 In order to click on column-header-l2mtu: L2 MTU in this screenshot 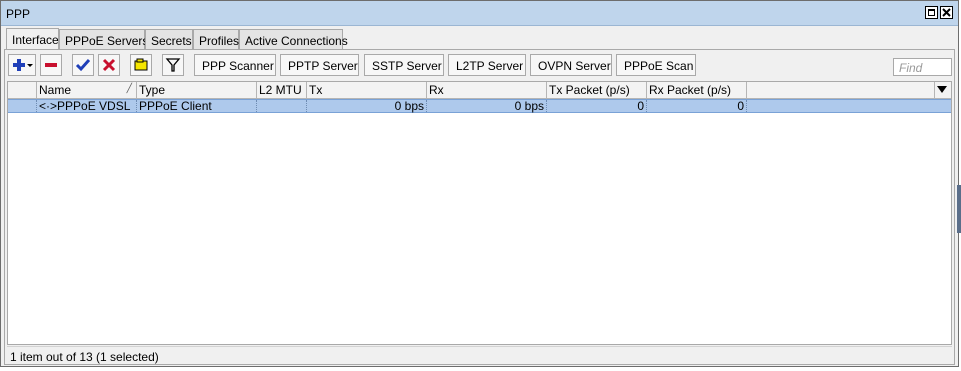, I will do `click(282, 90)`.